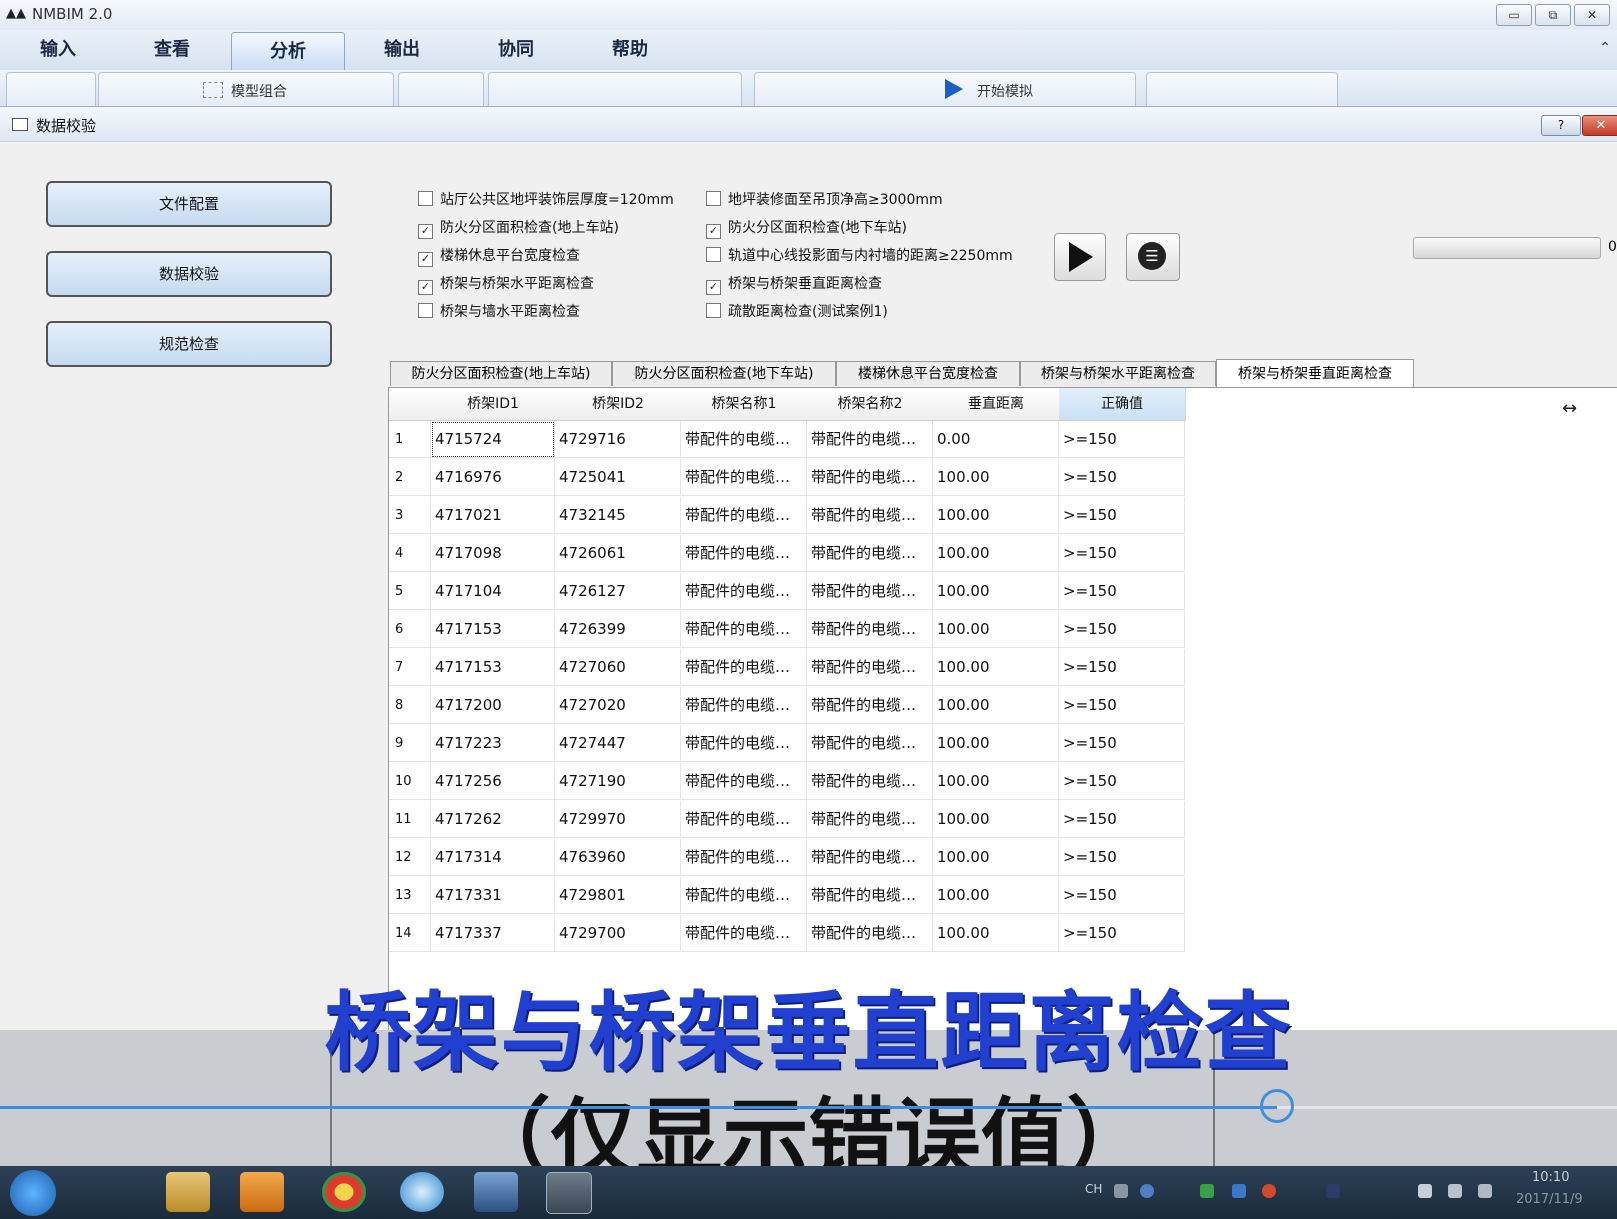  What do you see at coordinates (493, 819) in the screenshot?
I see `table-cell: 4717262` at bounding box center [493, 819].